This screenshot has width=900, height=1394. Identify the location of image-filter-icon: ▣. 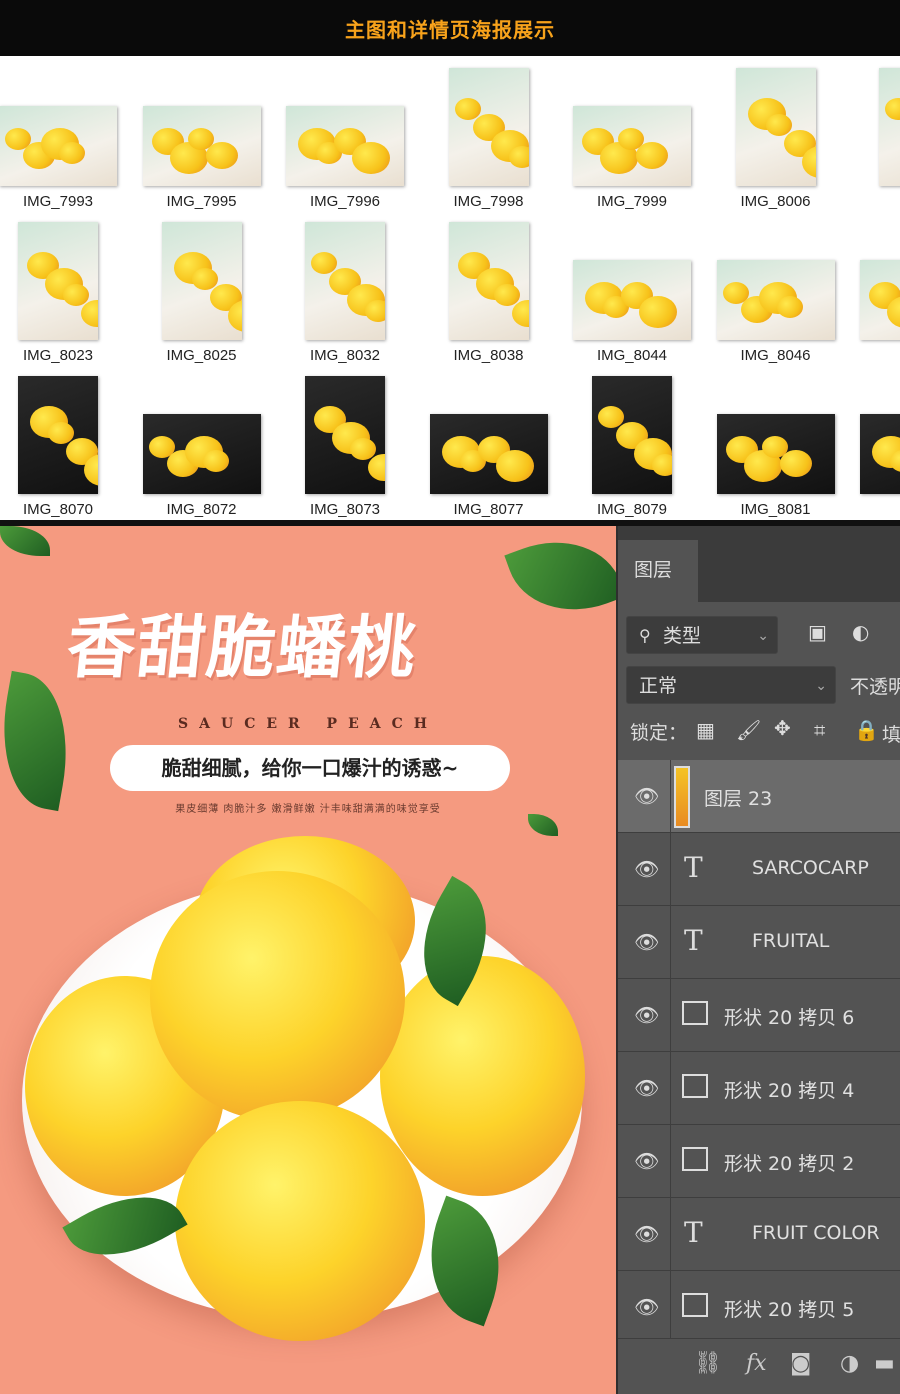
(817, 632).